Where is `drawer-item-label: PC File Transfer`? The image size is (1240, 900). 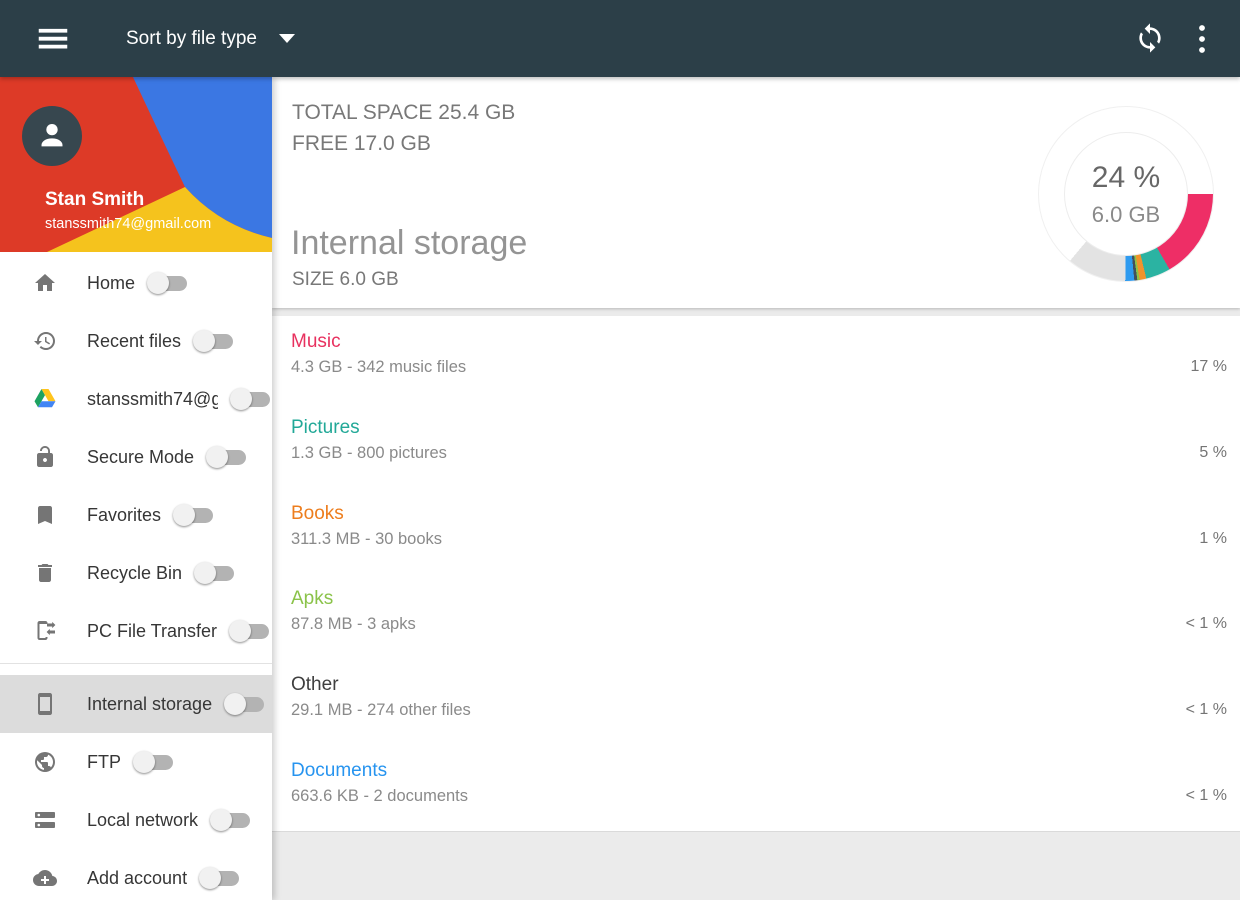
drawer-item-label: PC File Transfer is located at coordinates (152, 630).